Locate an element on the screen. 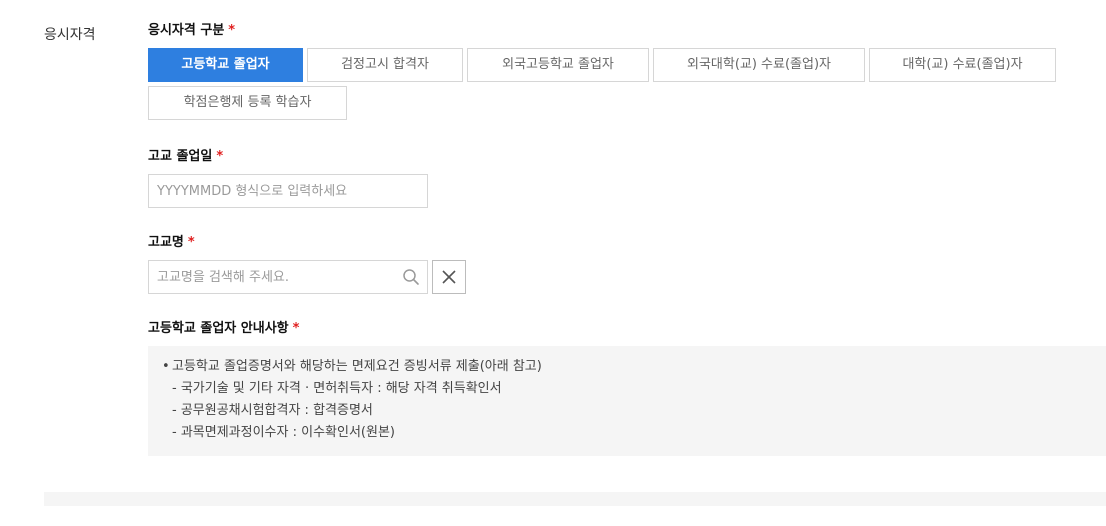 The width and height of the screenshot is (1106, 526). graduation-date-label-text: 고교 졸업일 is located at coordinates (180, 156).